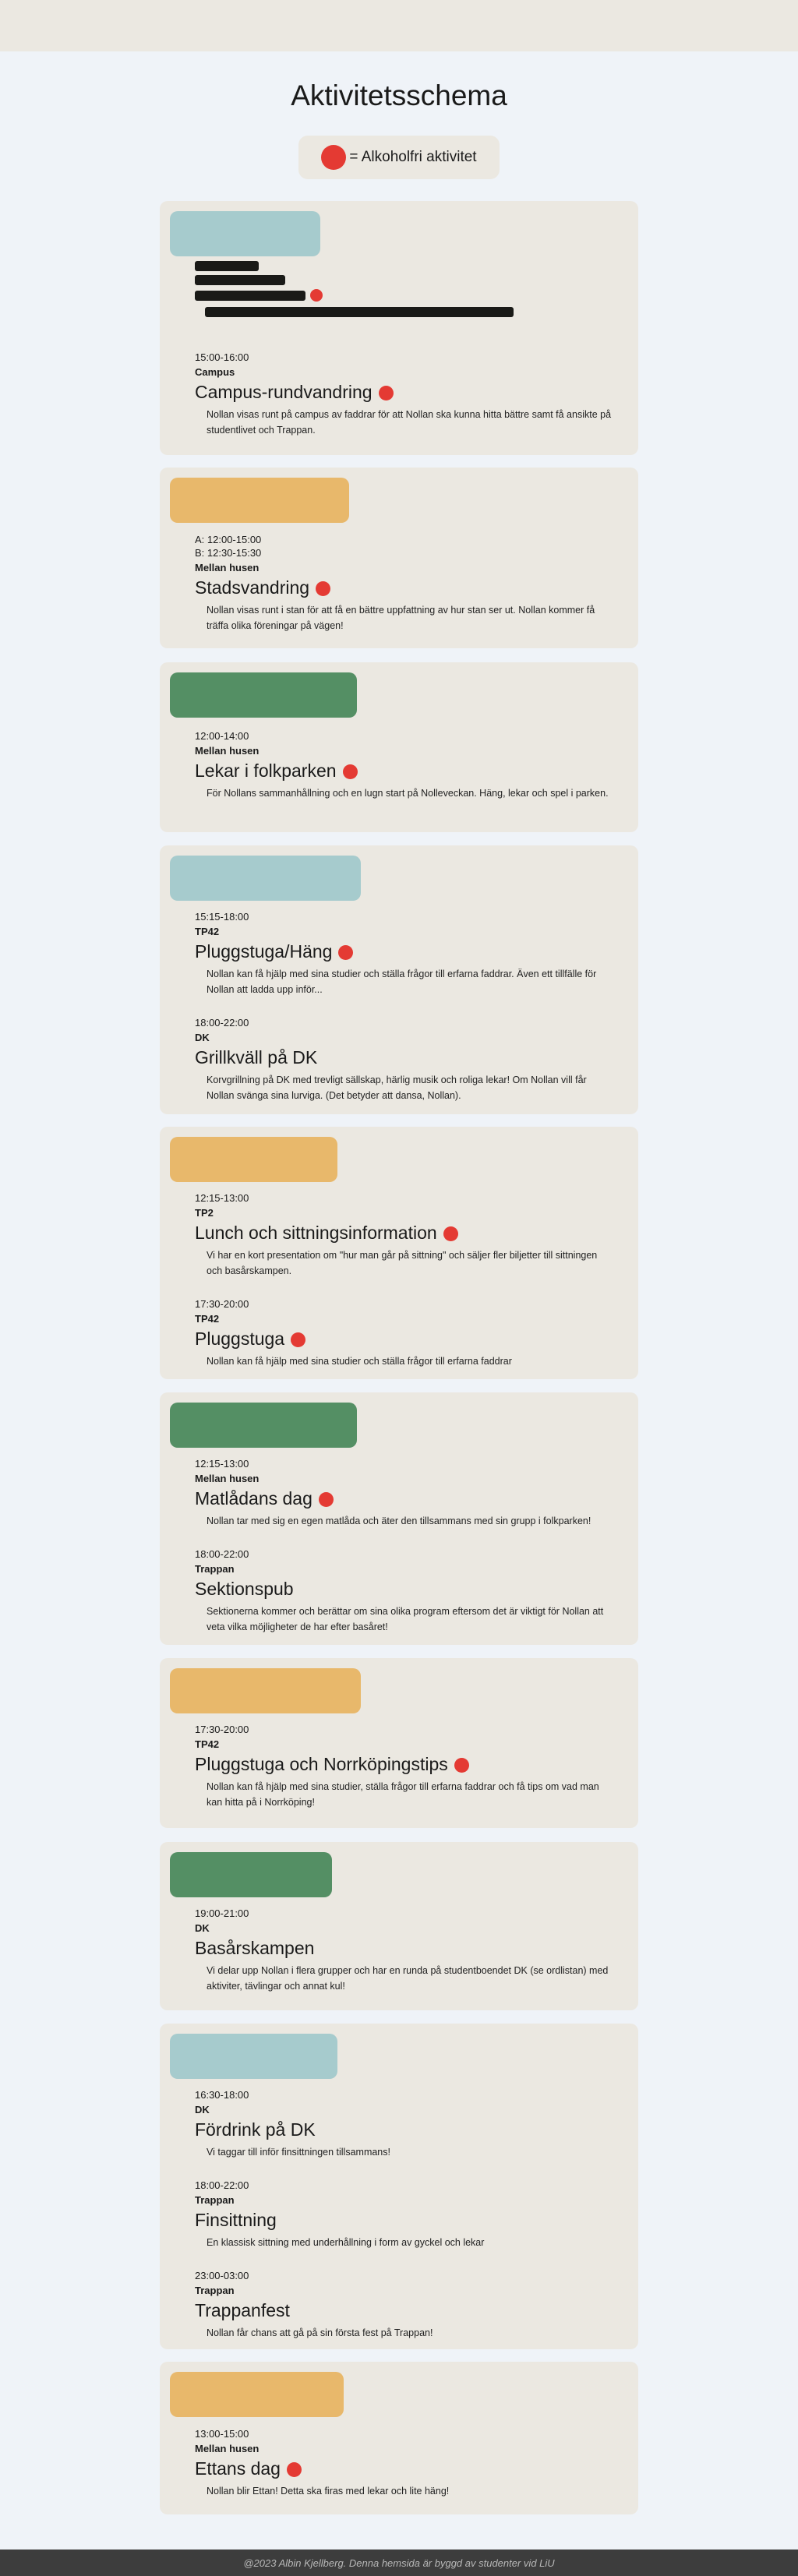  I want to click on event-time: 13:00-15:00, so click(222, 2434).